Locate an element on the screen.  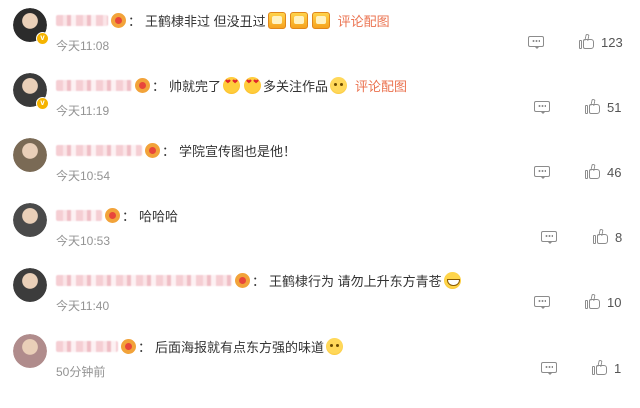
comment-text: 王鹤棣非过 但没丑过 is located at coordinates (205, 21).